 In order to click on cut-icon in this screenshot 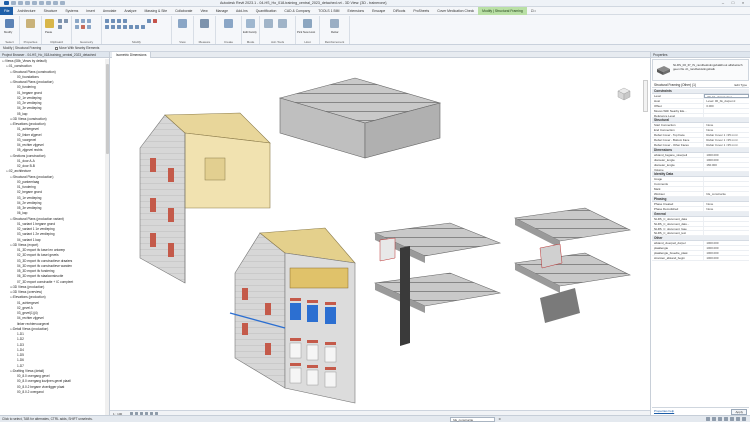, I will do `click(60, 21)`.